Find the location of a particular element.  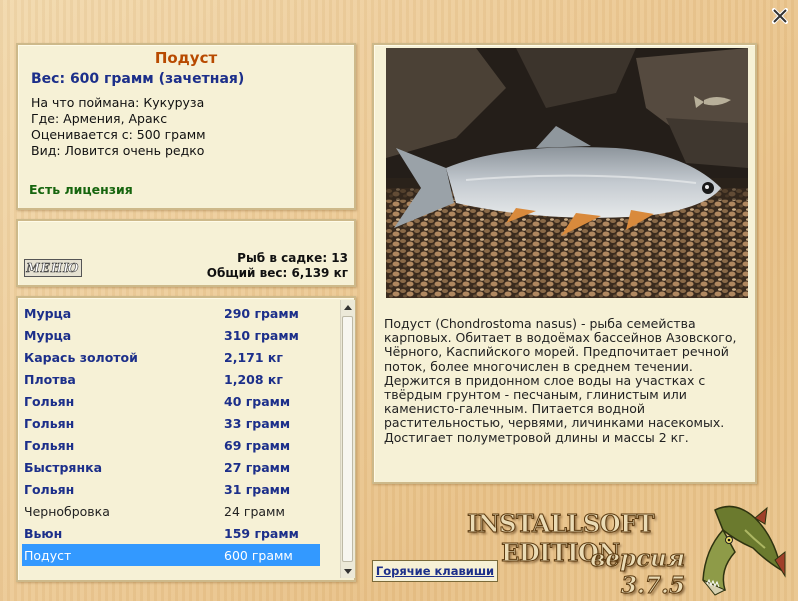

catch-fish-name: Карась золотой is located at coordinates (81, 357).